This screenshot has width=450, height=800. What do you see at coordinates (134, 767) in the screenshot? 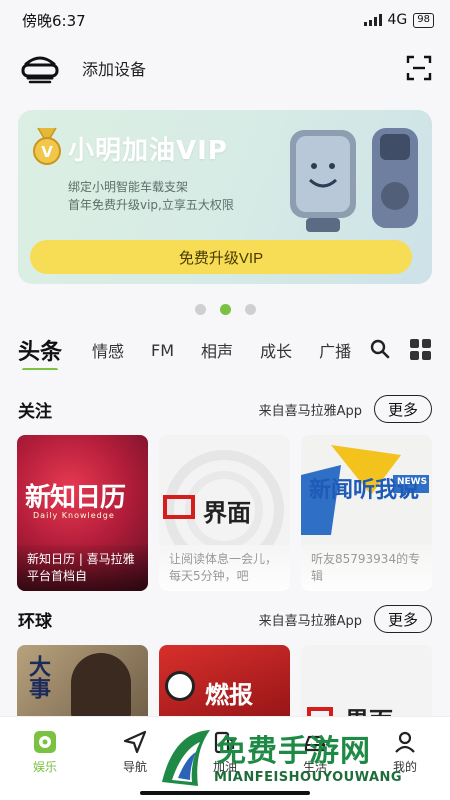
I see `nav-label: 导航` at bounding box center [134, 767].